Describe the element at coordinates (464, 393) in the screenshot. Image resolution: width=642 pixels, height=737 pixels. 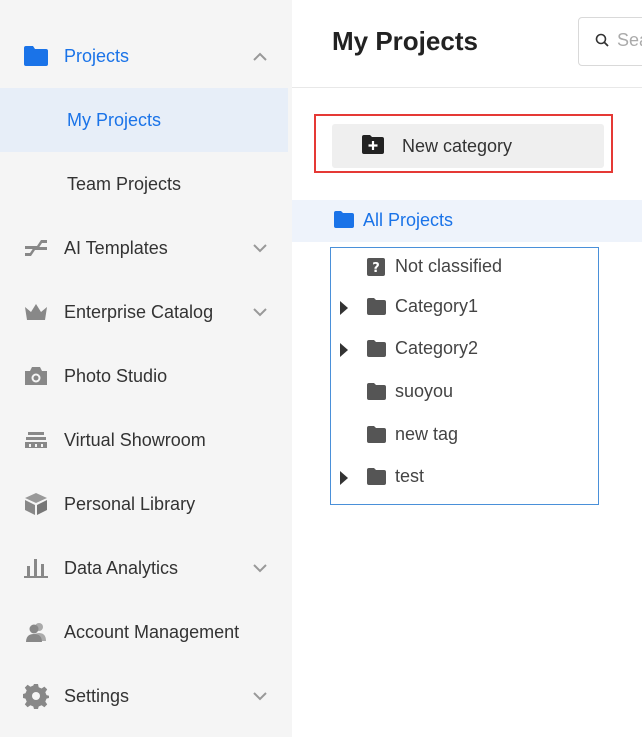
I see `tree-item-suoyou: suoyou` at that location.